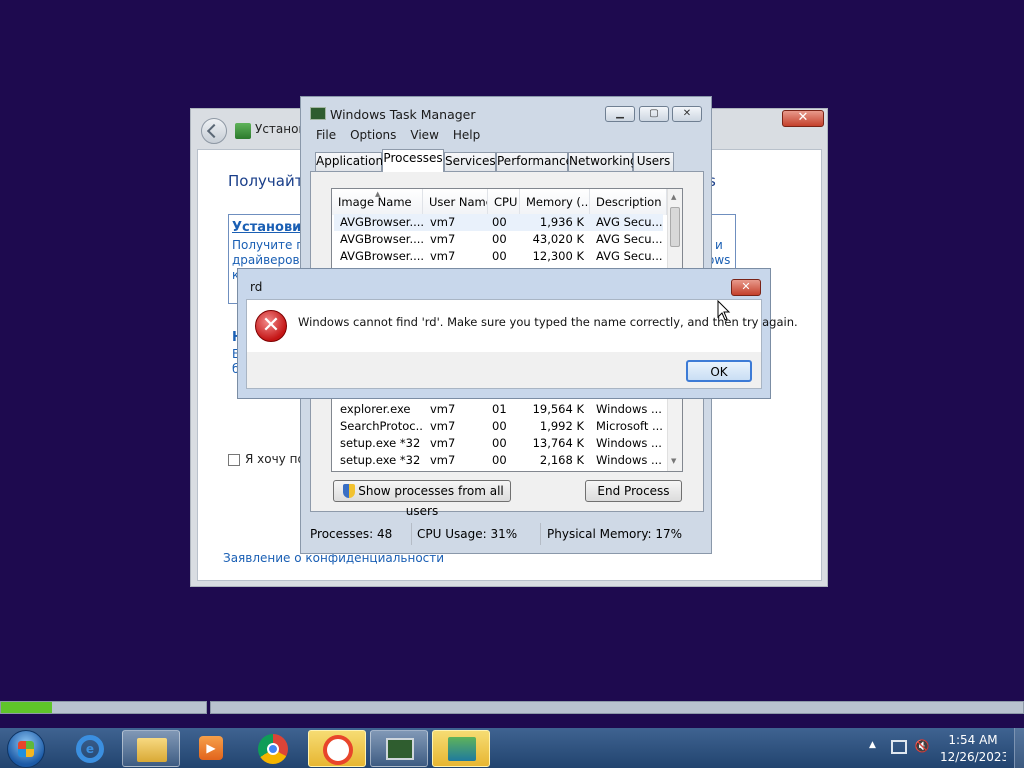  I want to click on media-player-icon: ▶, so click(211, 748).